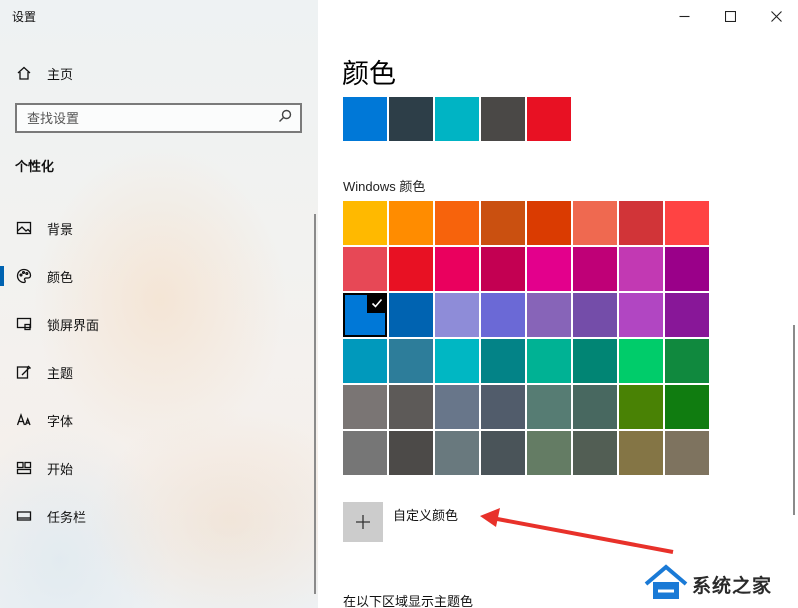 The image size is (798, 608). I want to click on search-icon, so click(285, 118).